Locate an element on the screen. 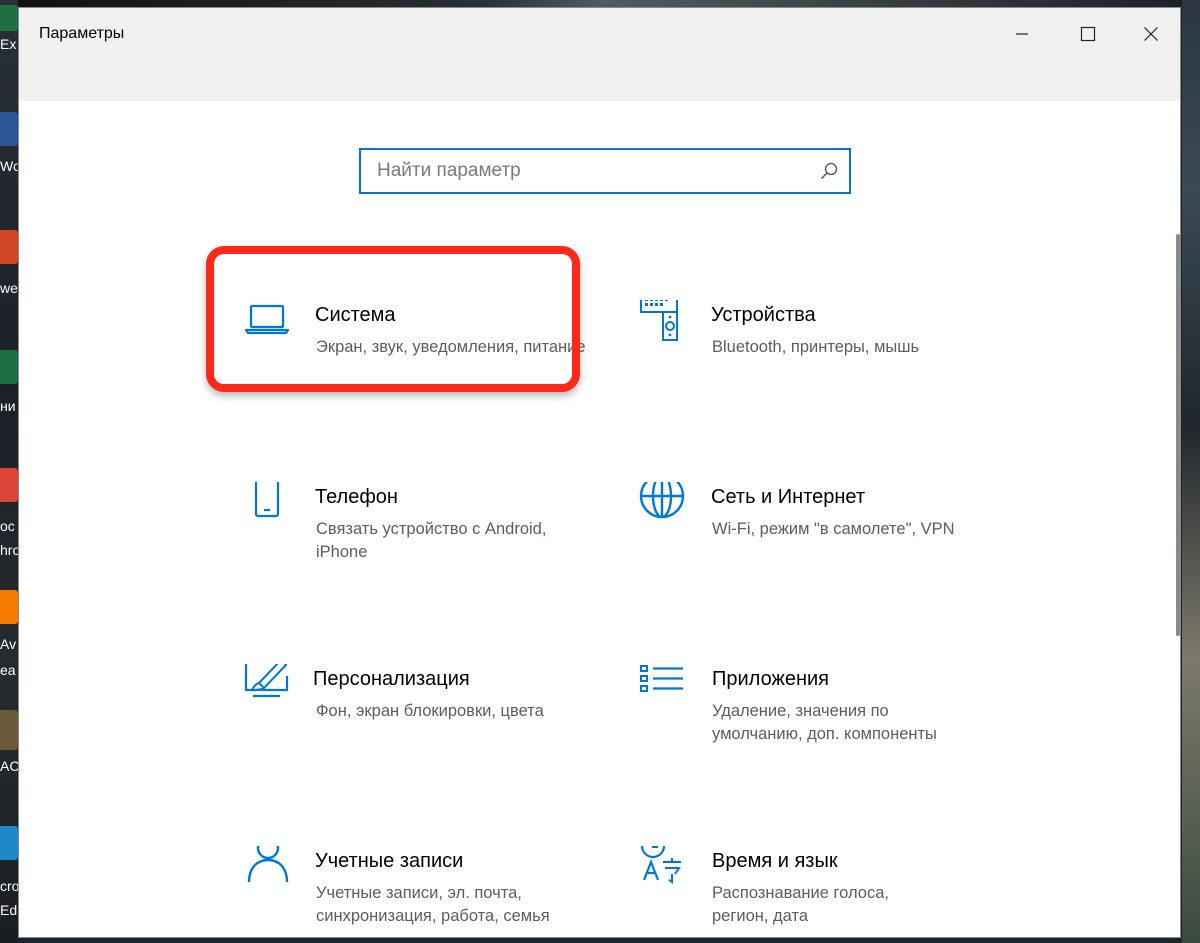 The width and height of the screenshot is (1200, 943). avast-shortcut-icon is located at coordinates (9, 607).